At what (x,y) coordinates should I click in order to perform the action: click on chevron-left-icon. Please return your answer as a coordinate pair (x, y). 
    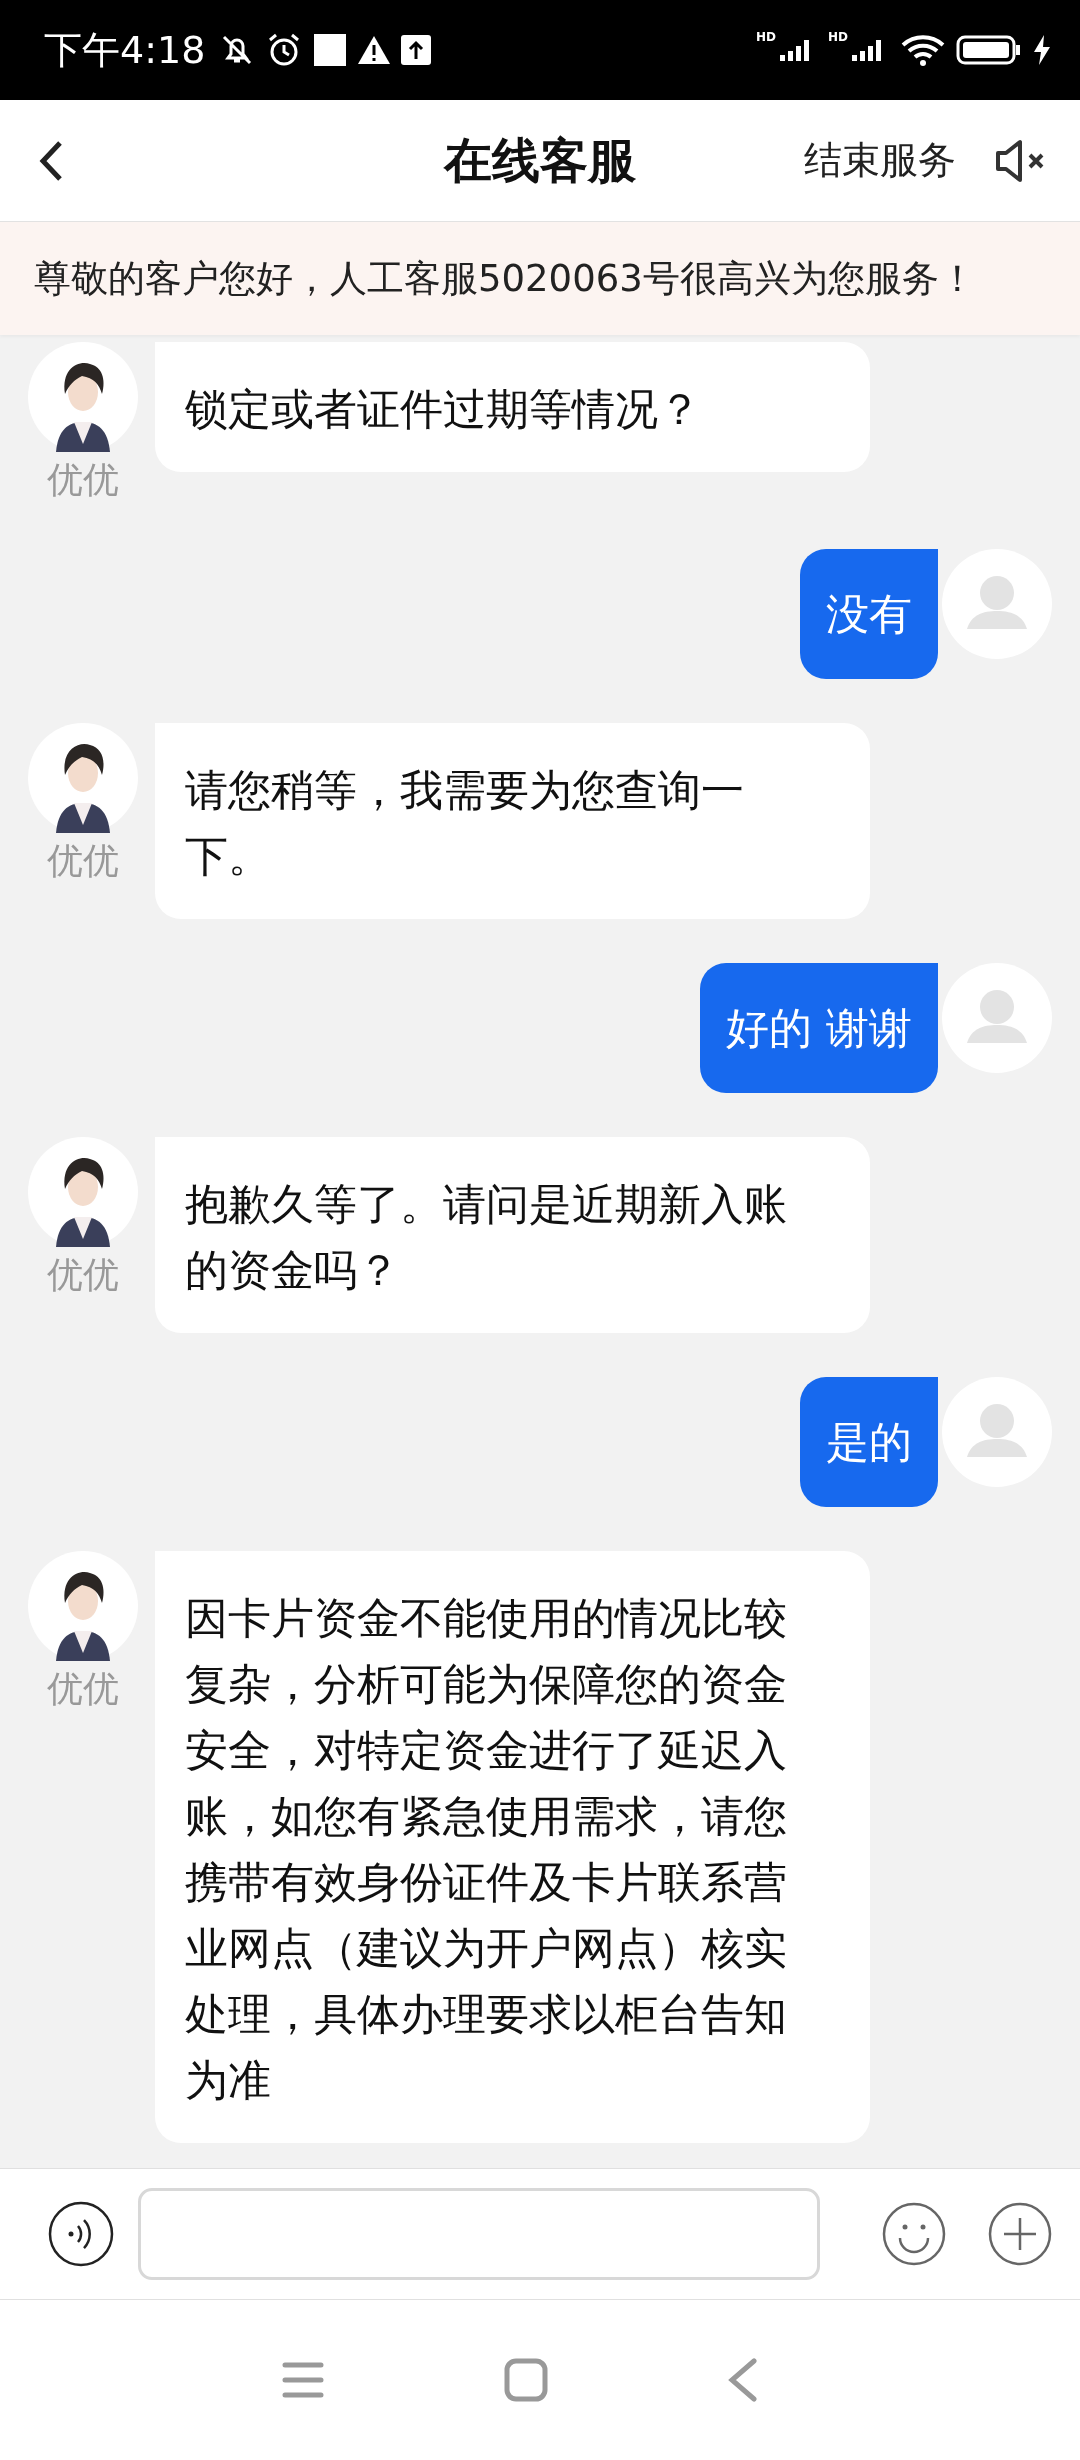
    Looking at the image, I should click on (51, 160).